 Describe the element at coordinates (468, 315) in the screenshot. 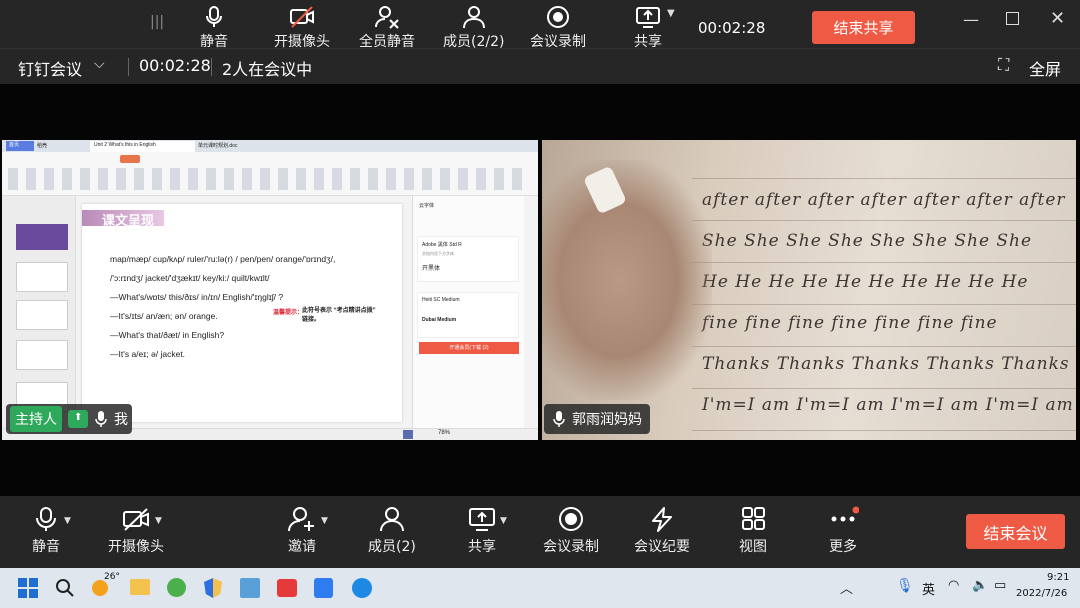

I see `font-card-2: Heiti SC Medium Dubai Medium` at that location.